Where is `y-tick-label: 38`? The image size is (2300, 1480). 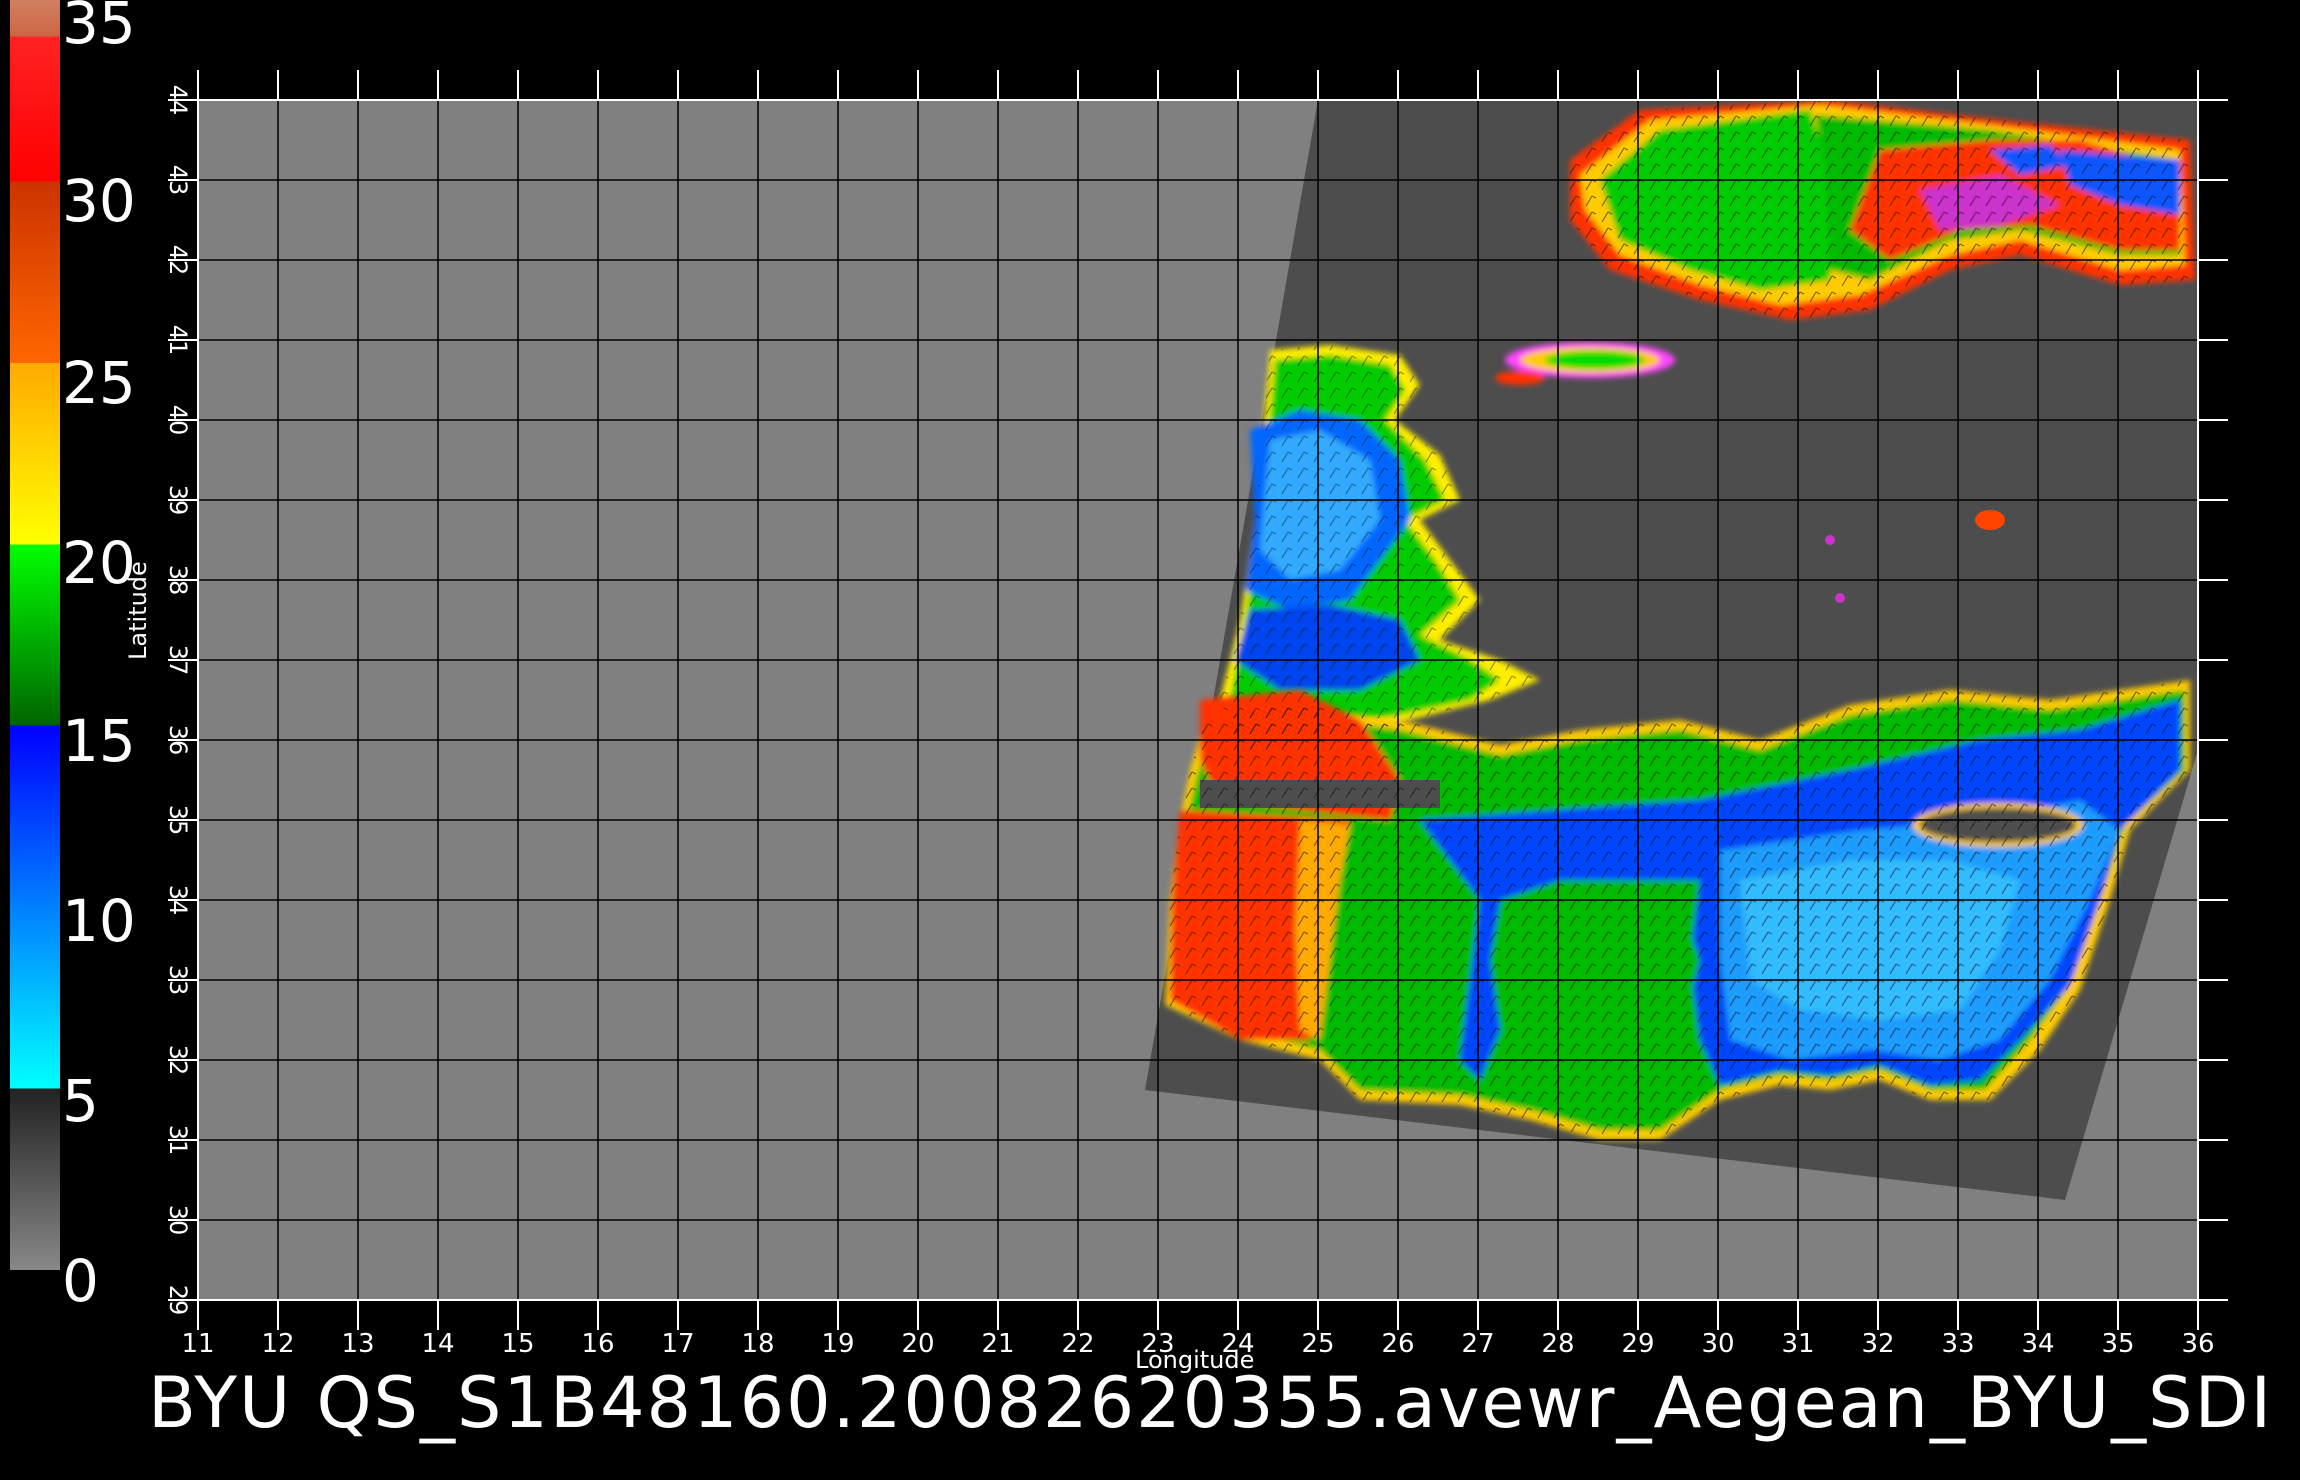
y-tick-label: 38 is located at coordinates (178, 580).